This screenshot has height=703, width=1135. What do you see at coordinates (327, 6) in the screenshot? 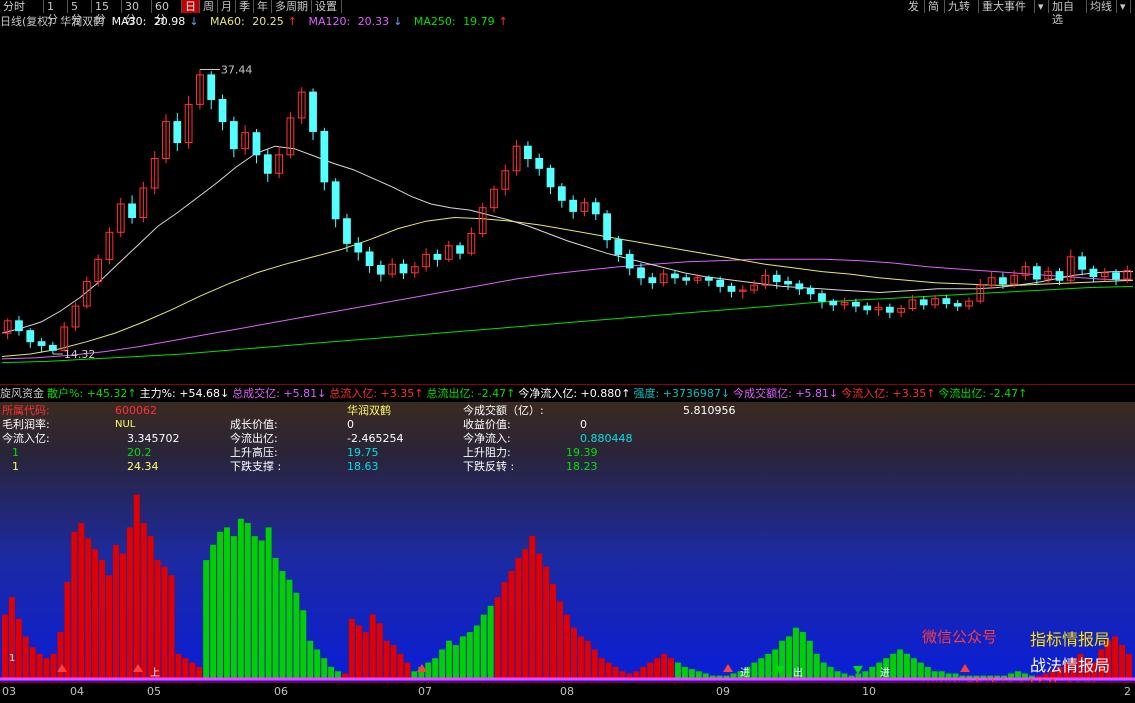
I see `period-button-12: 设置` at bounding box center [327, 6].